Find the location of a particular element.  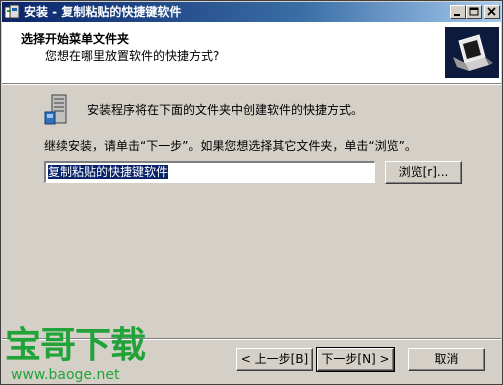

header-divider is located at coordinates (251, 84).